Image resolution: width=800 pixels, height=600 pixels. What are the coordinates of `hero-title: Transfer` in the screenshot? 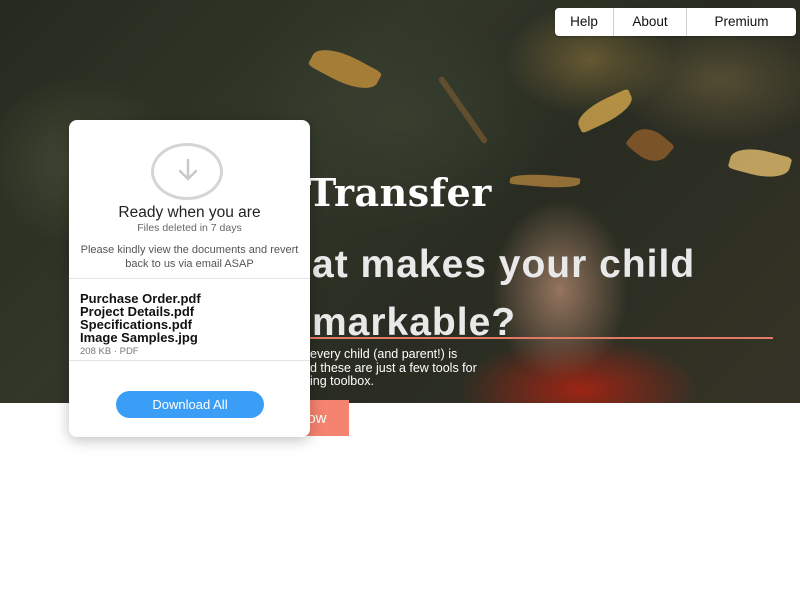 It's located at (400, 192).